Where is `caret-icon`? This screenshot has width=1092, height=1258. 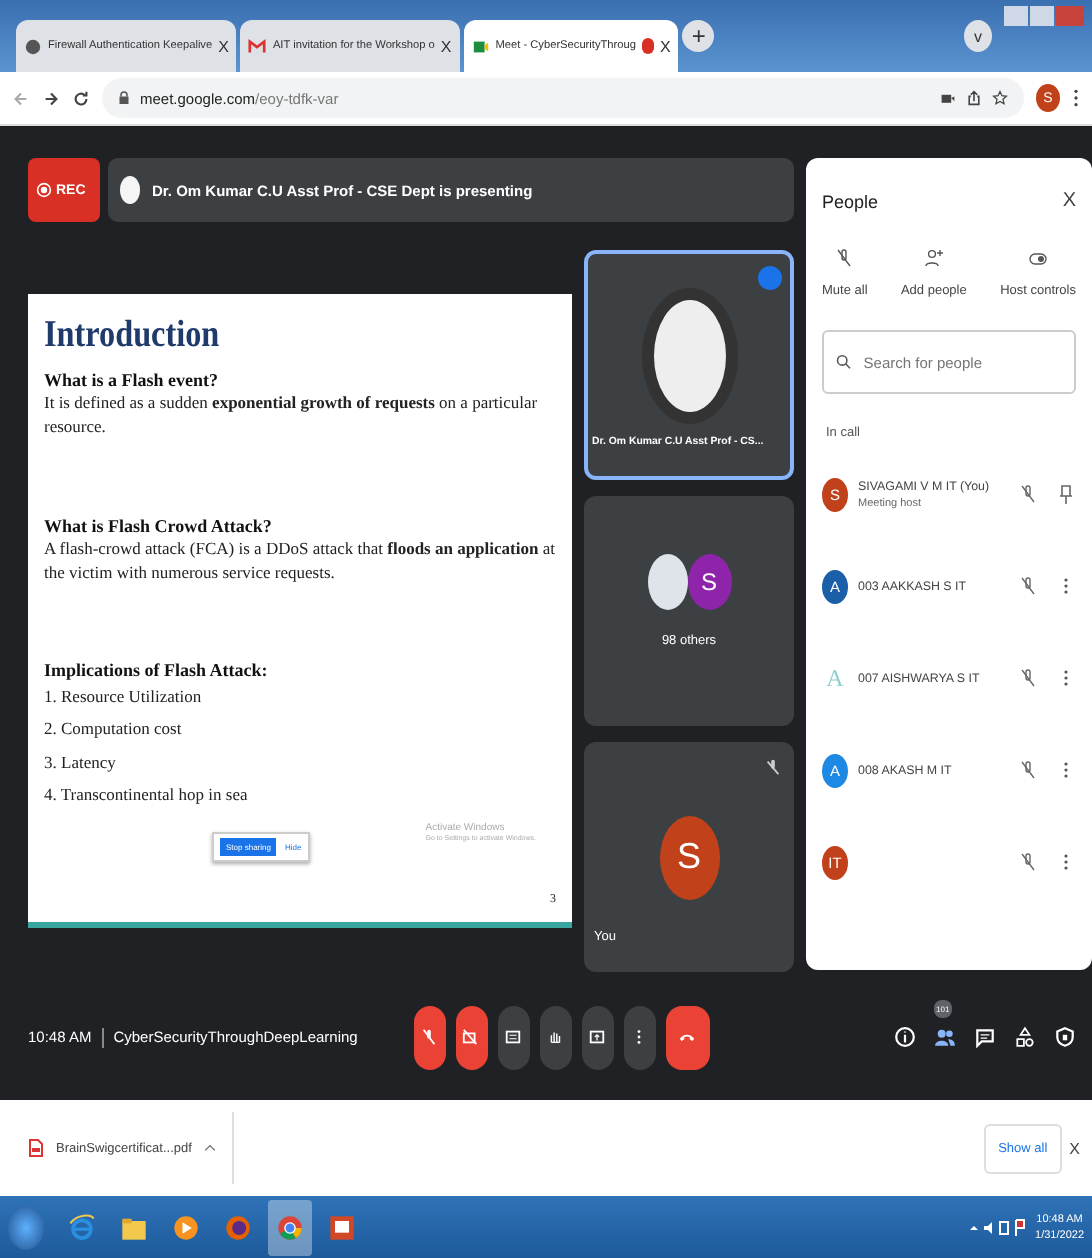
caret-icon is located at coordinates (209, 1148).